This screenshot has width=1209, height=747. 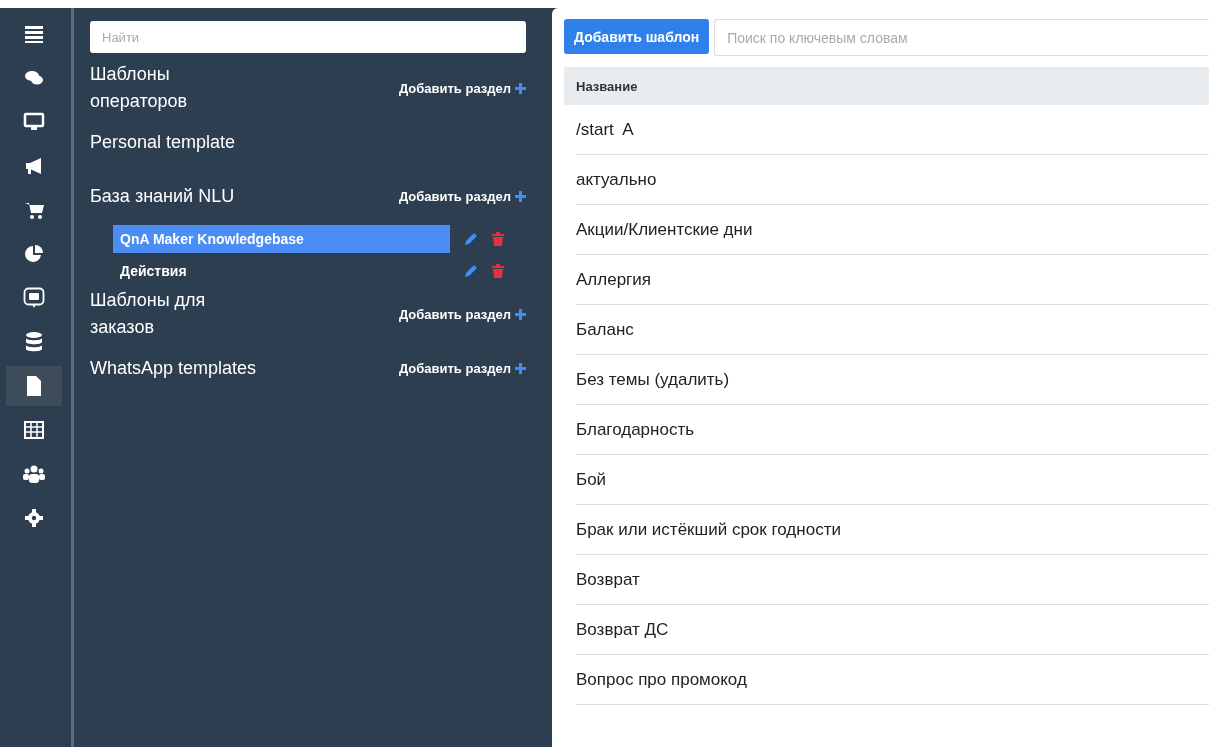 I want to click on table-cell: /start A, so click(x=605, y=129).